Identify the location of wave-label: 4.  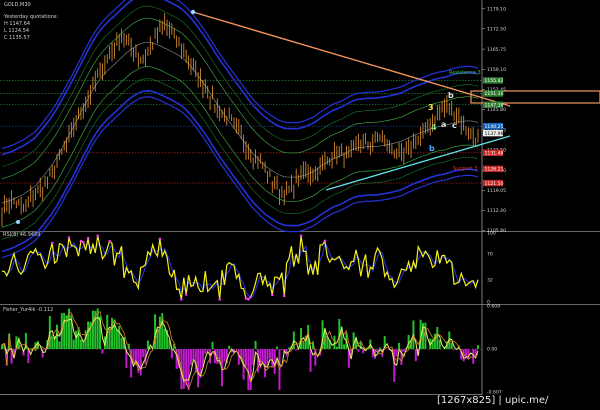
(434, 127).